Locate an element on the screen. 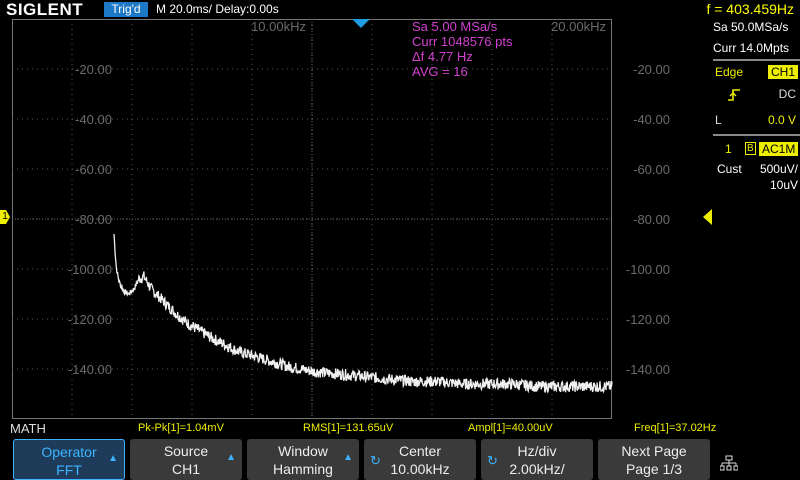 The width and height of the screenshot is (800, 480). trigger-level-marker is located at coordinates (707, 217).